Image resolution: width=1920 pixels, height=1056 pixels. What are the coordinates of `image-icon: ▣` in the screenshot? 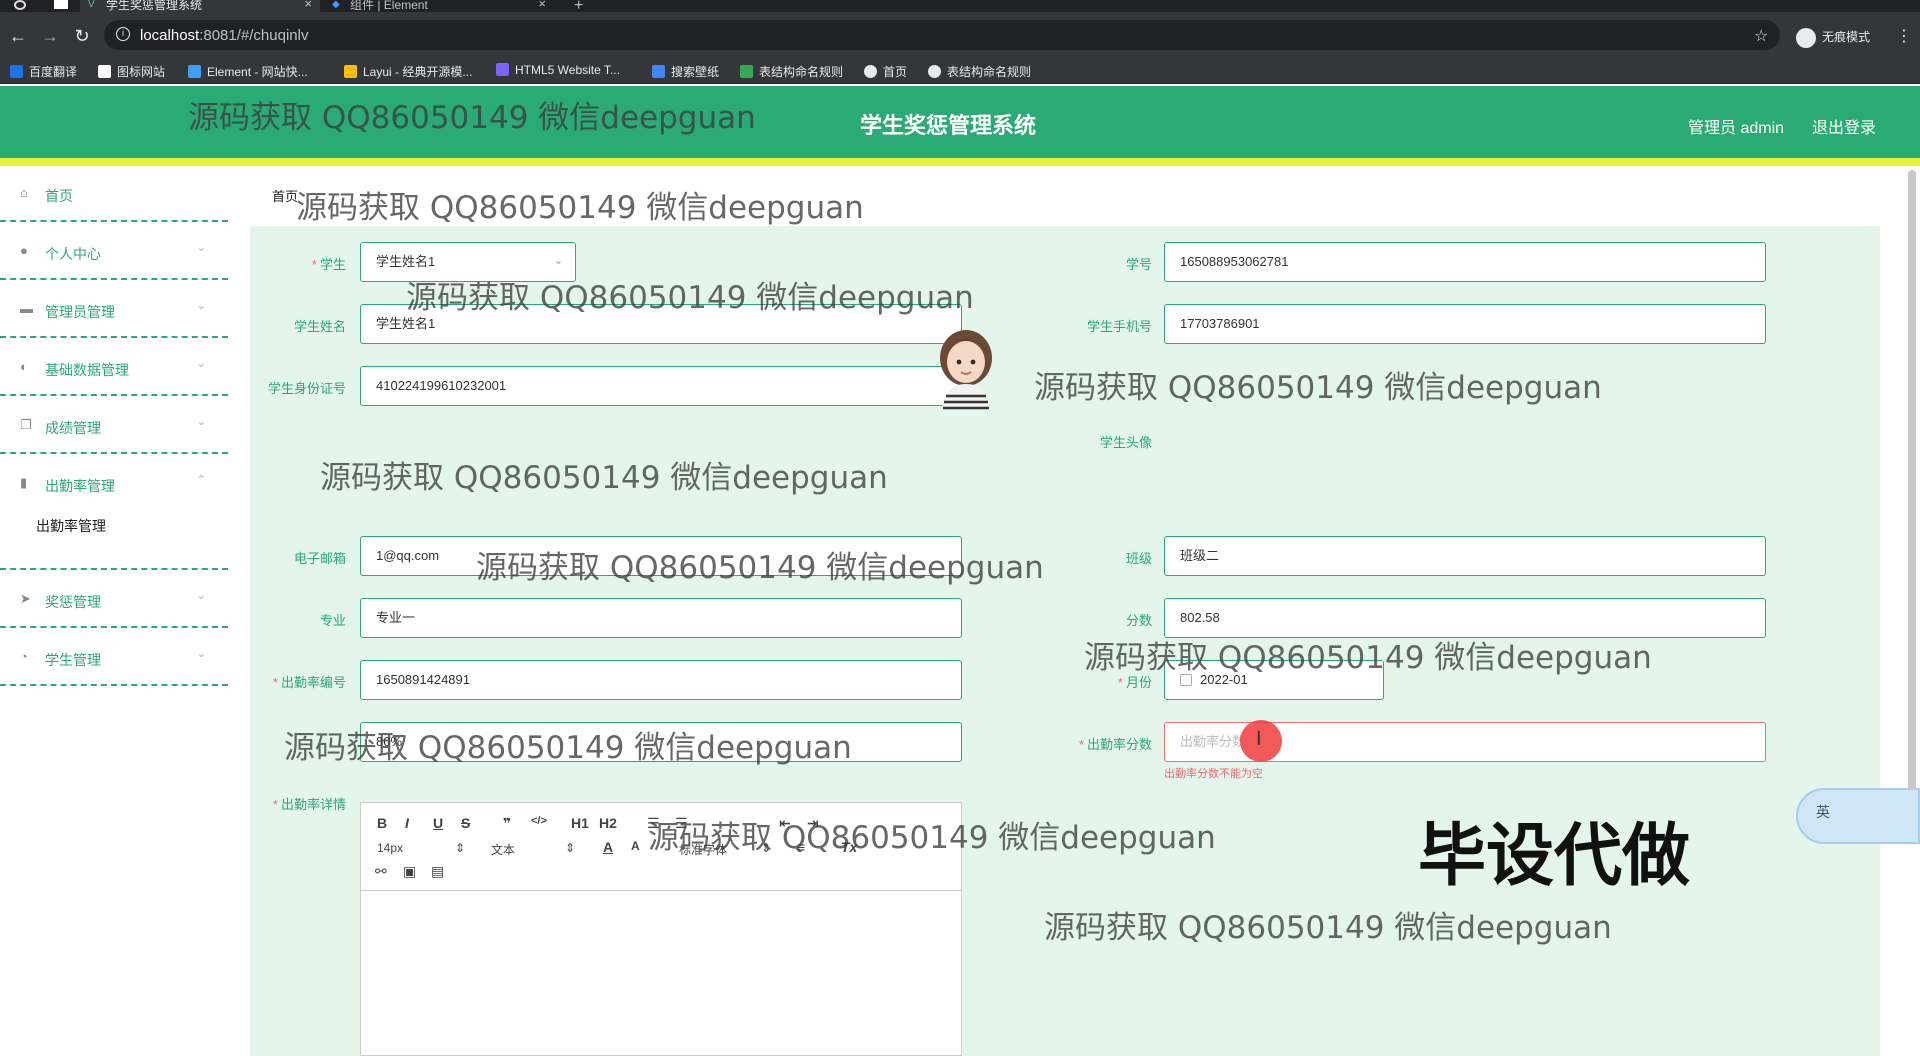 It's located at (409, 871).